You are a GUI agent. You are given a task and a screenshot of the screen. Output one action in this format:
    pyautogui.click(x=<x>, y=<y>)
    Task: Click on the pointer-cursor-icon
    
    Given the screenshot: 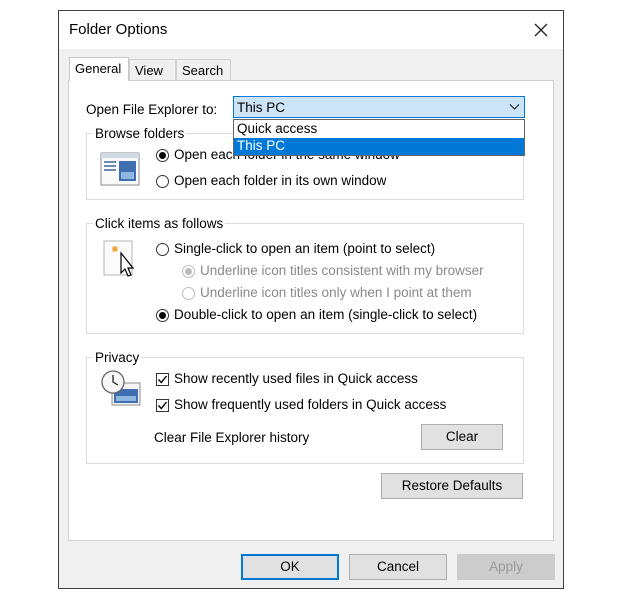 What is the action you would take?
    pyautogui.click(x=119, y=258)
    